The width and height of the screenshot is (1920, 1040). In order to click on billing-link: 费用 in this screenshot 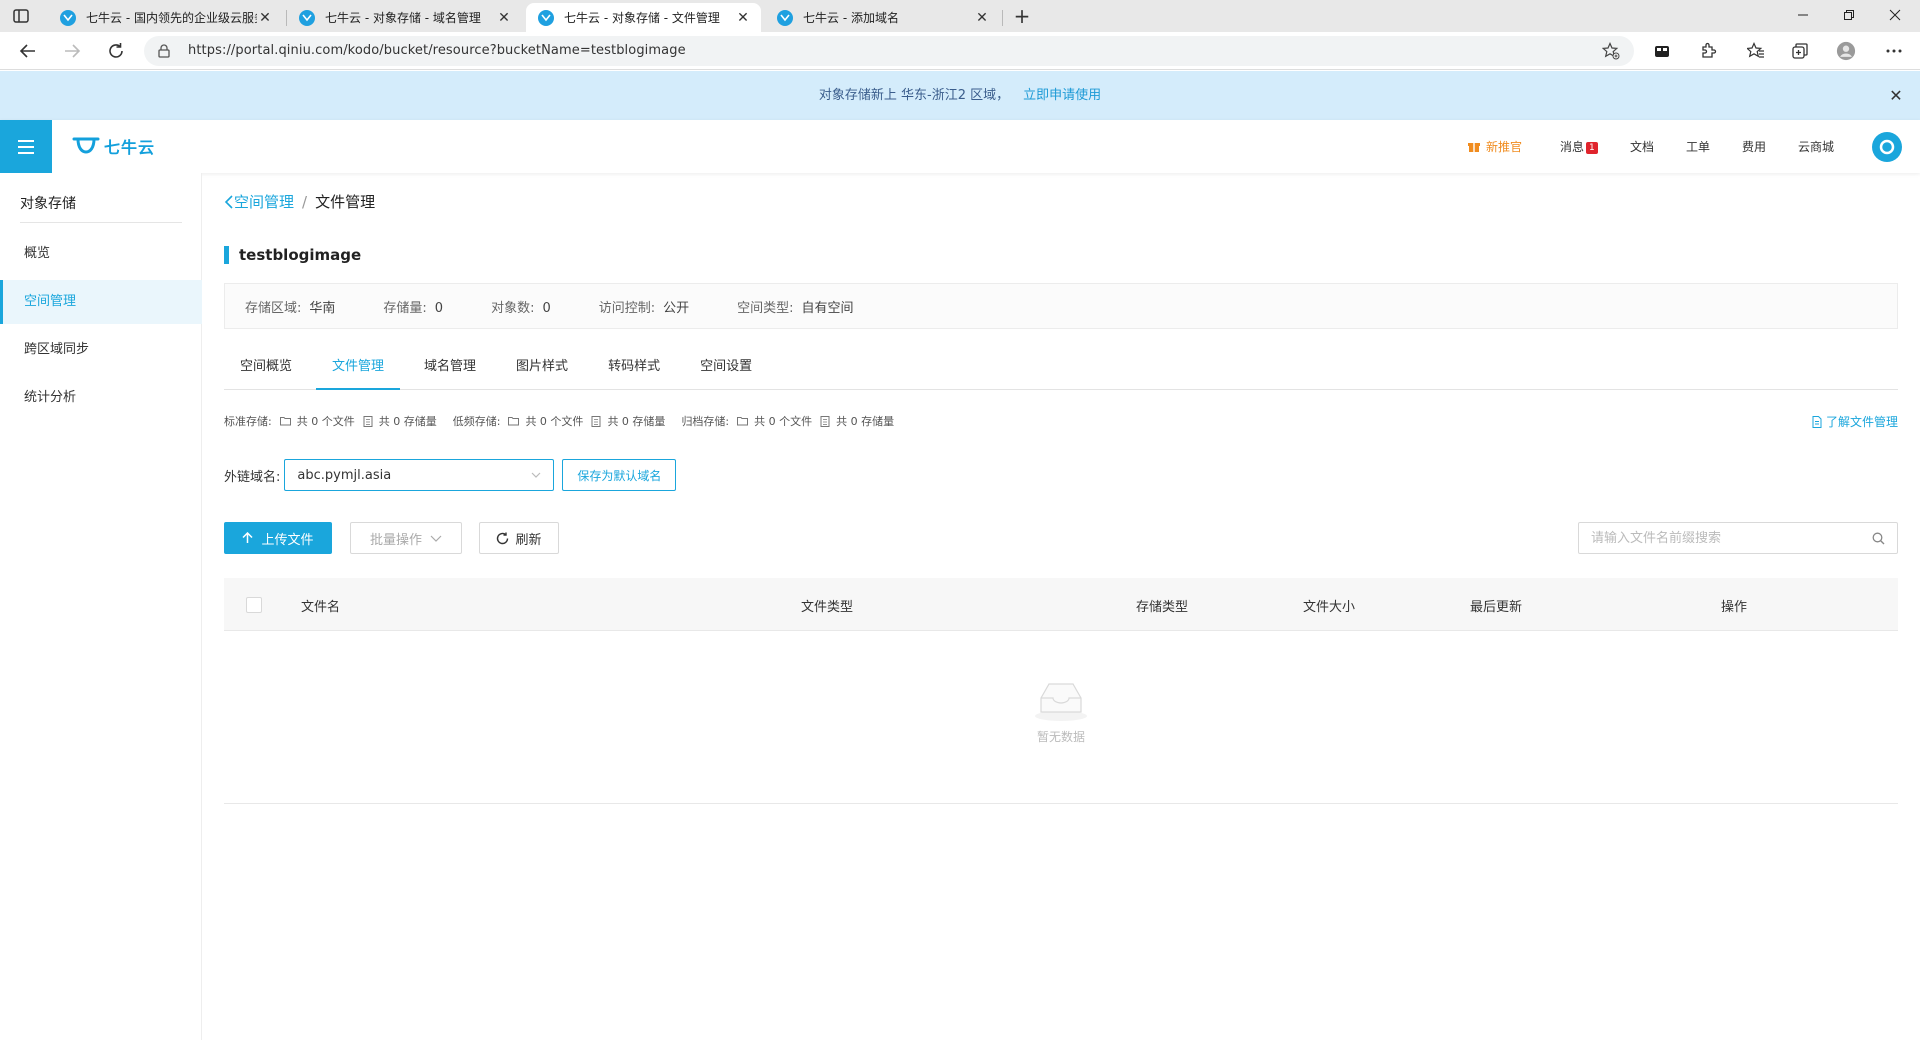, I will do `click(1754, 146)`.